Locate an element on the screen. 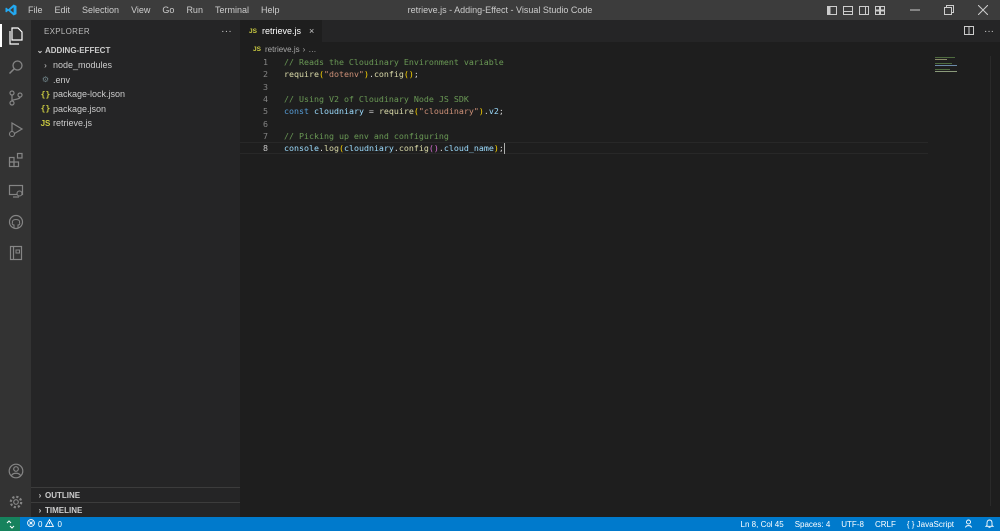 This screenshot has height=531, width=1000. indentation: Spaces: 4 is located at coordinates (813, 524).